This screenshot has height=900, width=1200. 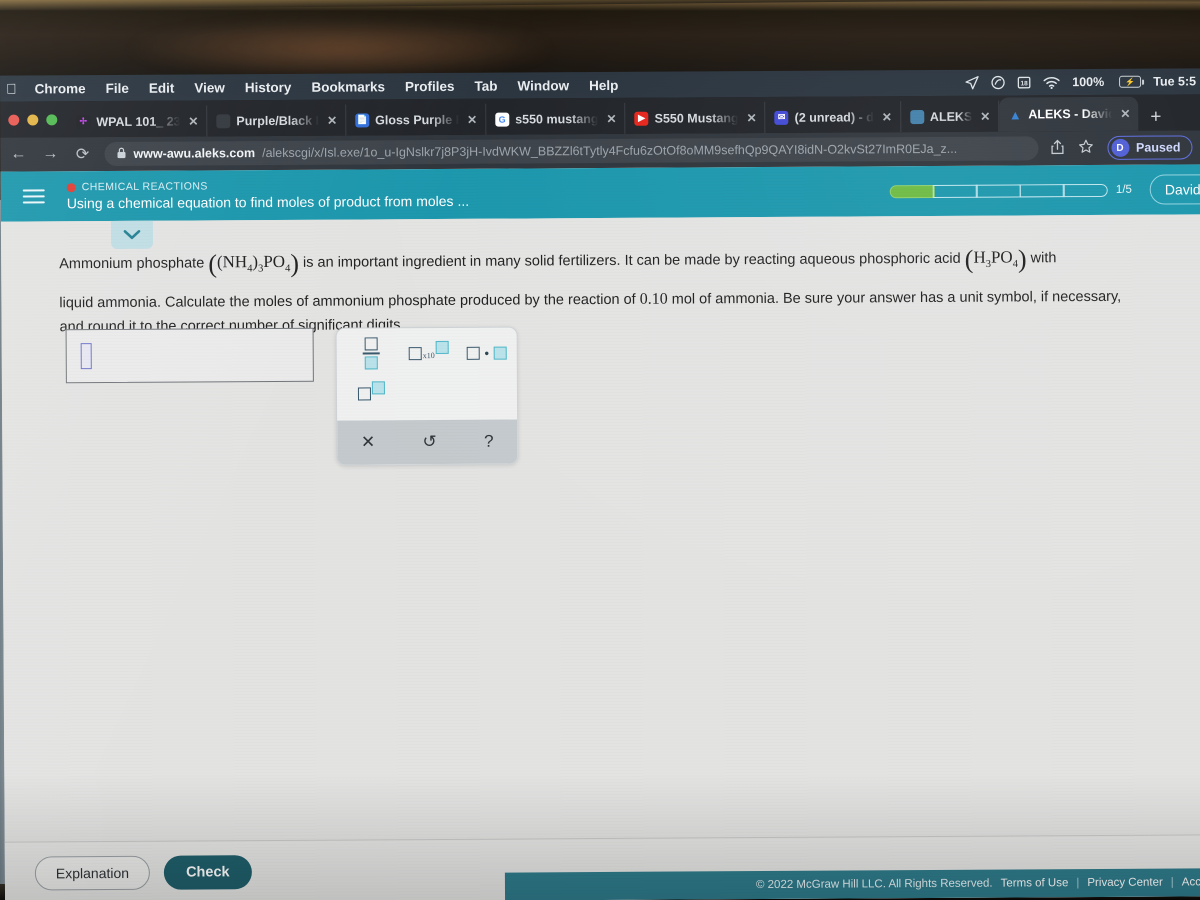 I want to click on fraction-button, so click(x=371, y=353).